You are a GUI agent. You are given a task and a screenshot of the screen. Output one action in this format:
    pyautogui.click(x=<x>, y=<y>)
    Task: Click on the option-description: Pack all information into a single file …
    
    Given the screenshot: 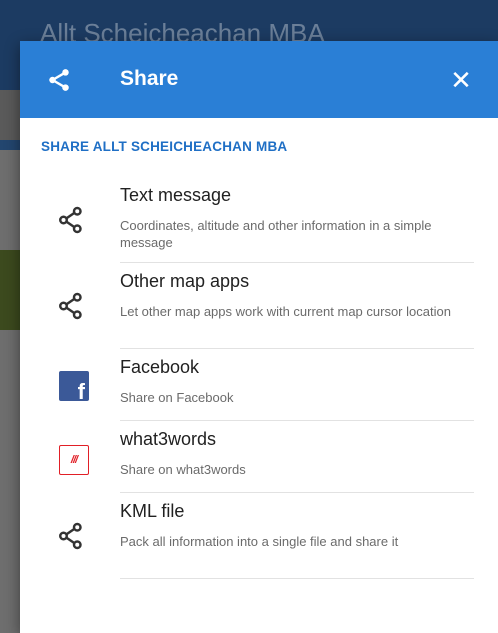 What is the action you would take?
    pyautogui.click(x=259, y=541)
    